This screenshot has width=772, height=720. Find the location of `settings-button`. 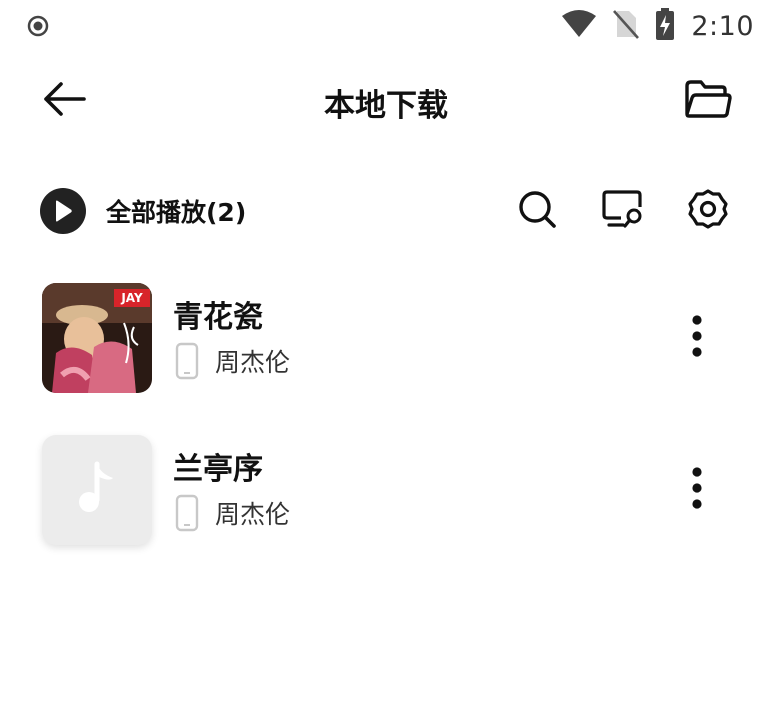

settings-button is located at coordinates (708, 211).